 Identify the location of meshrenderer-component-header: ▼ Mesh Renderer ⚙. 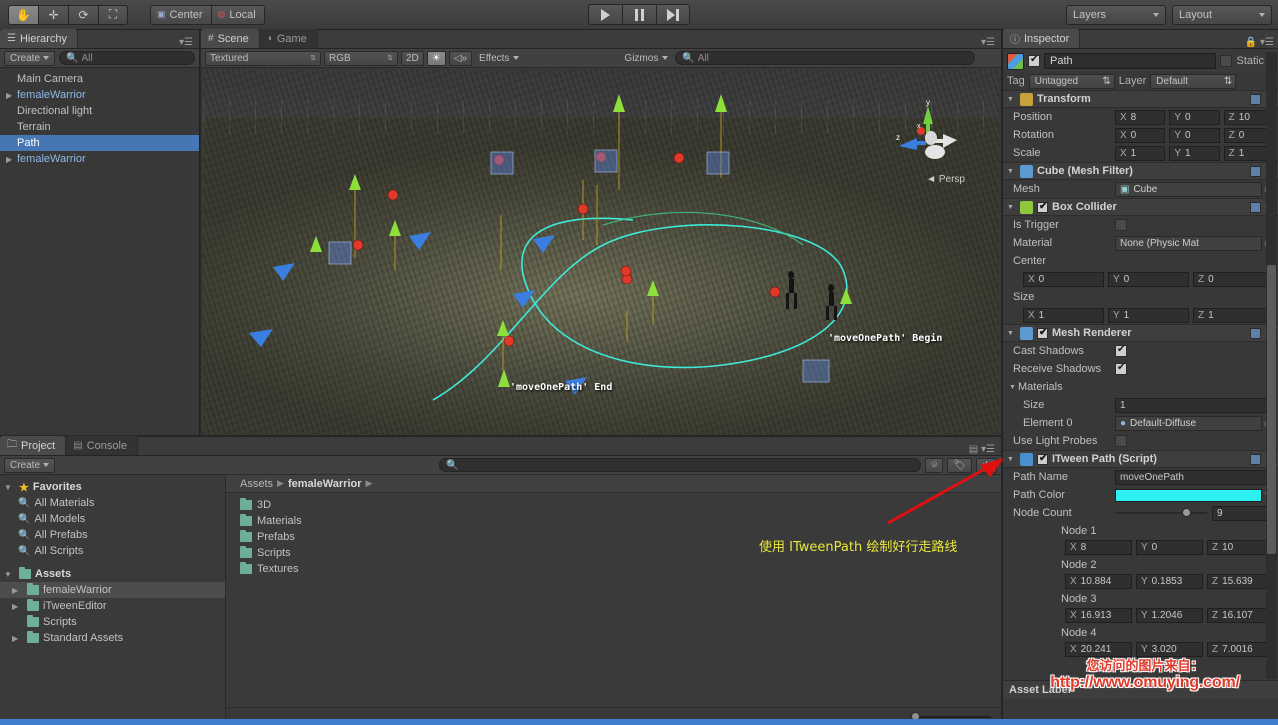
(1140, 333).